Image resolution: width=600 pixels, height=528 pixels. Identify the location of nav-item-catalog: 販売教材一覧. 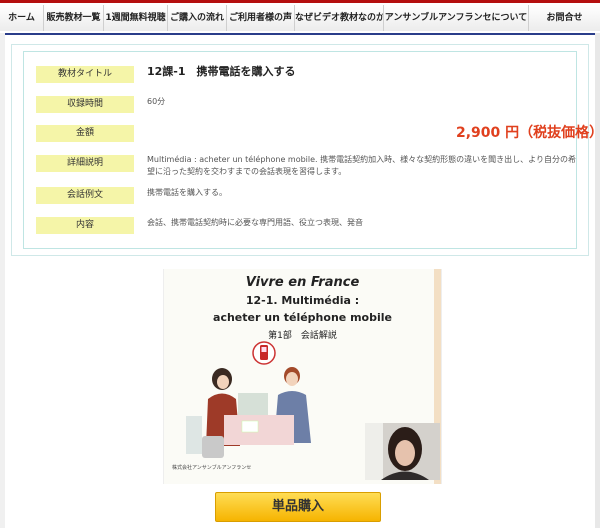
(74, 18).